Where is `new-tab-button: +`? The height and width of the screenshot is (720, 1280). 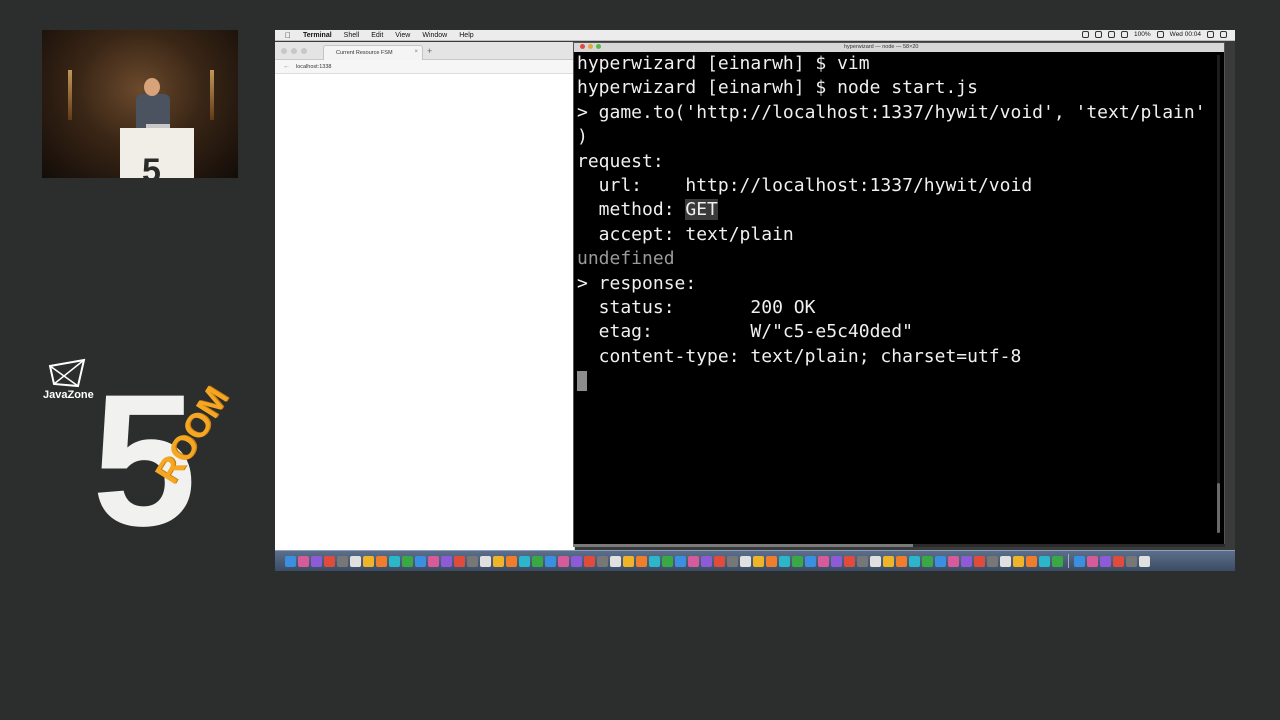 new-tab-button: + is located at coordinates (429, 51).